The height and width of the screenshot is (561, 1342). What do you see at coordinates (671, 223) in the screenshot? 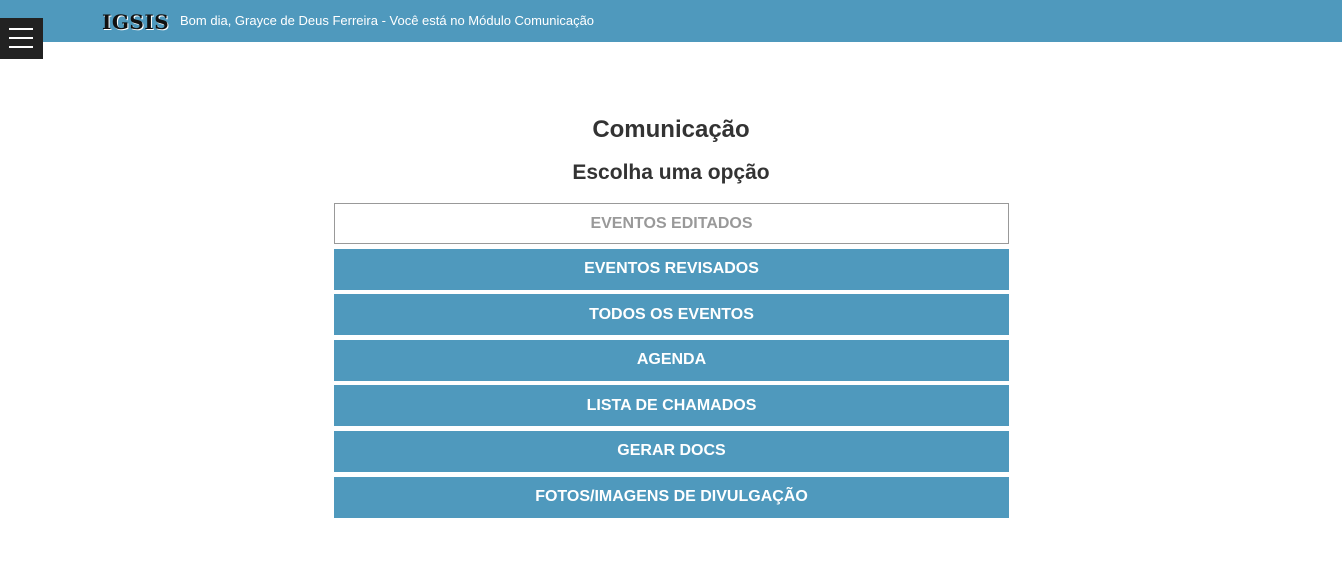
I see `option-eventos-editados: EVENTOS EDITADOS` at bounding box center [671, 223].